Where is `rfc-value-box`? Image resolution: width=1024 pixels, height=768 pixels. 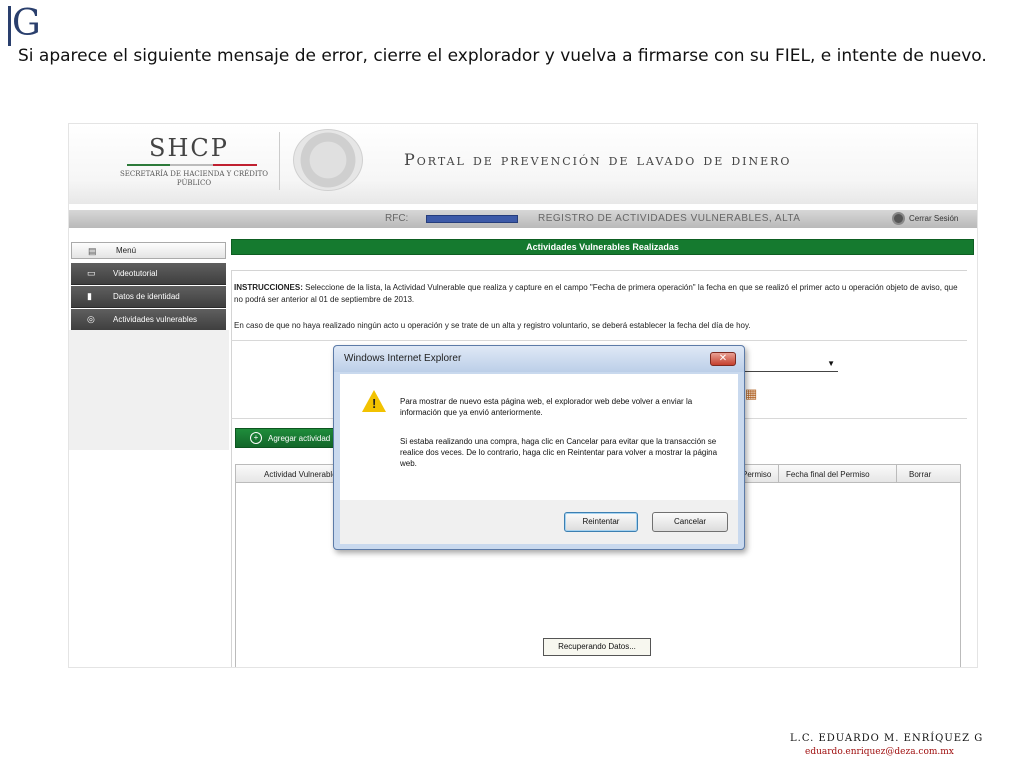 rfc-value-box is located at coordinates (472, 219).